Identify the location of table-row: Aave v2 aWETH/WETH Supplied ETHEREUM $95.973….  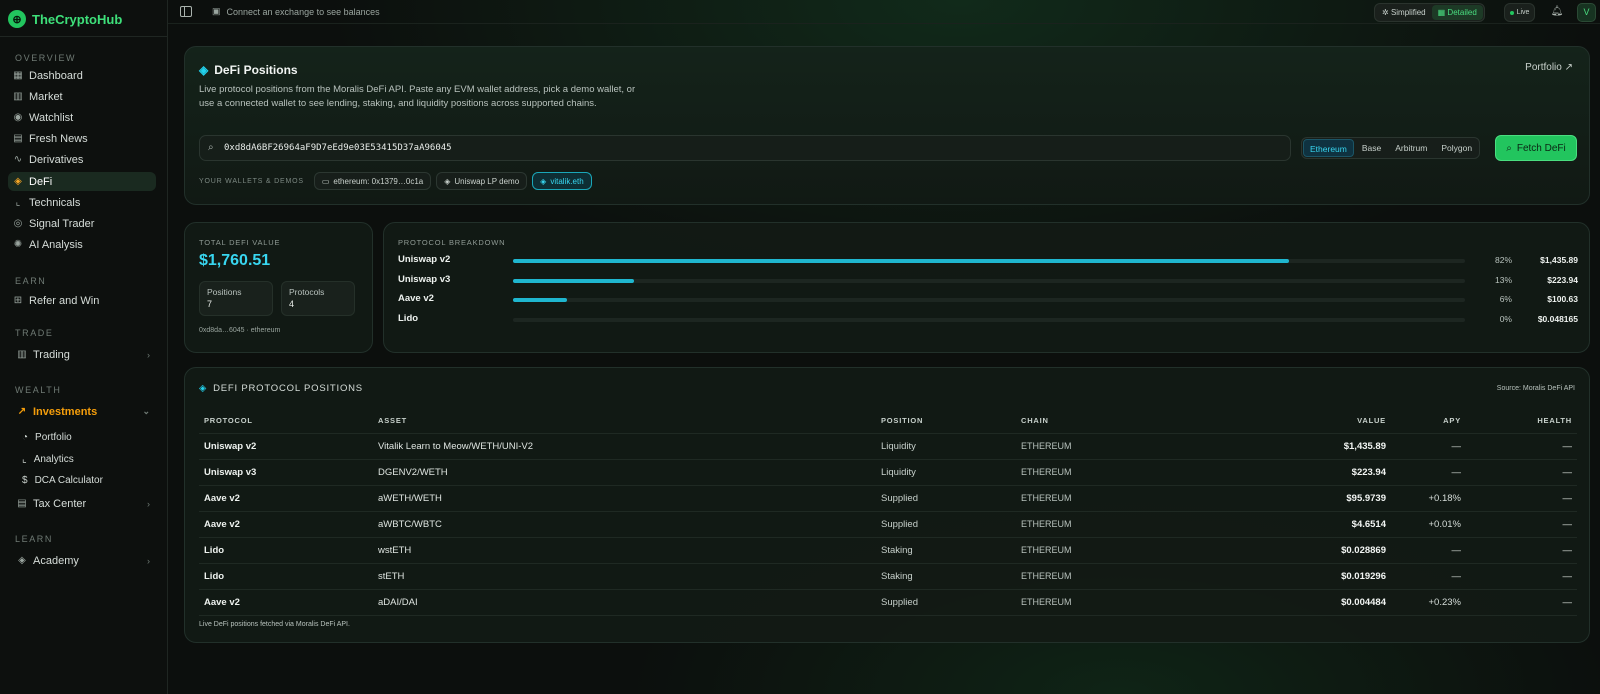
(888, 499).